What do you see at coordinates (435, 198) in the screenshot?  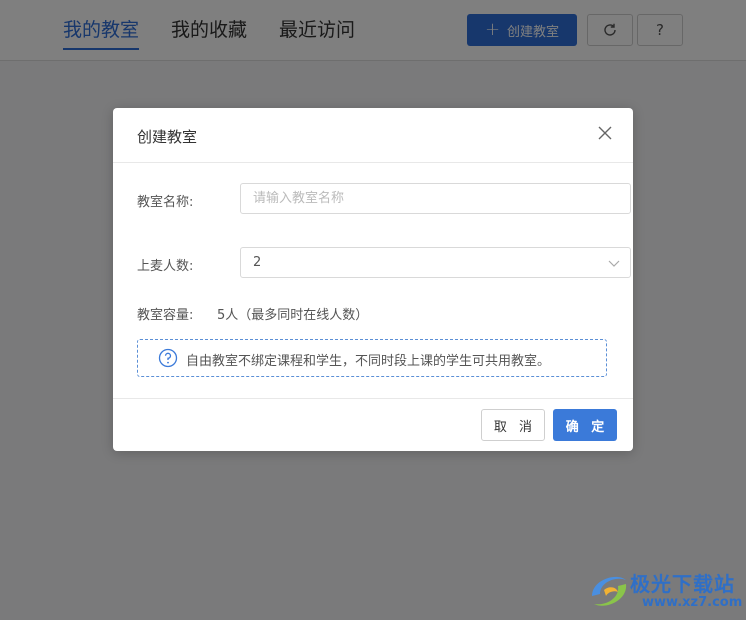 I see `classroom-name-input: 请输入教室名称` at bounding box center [435, 198].